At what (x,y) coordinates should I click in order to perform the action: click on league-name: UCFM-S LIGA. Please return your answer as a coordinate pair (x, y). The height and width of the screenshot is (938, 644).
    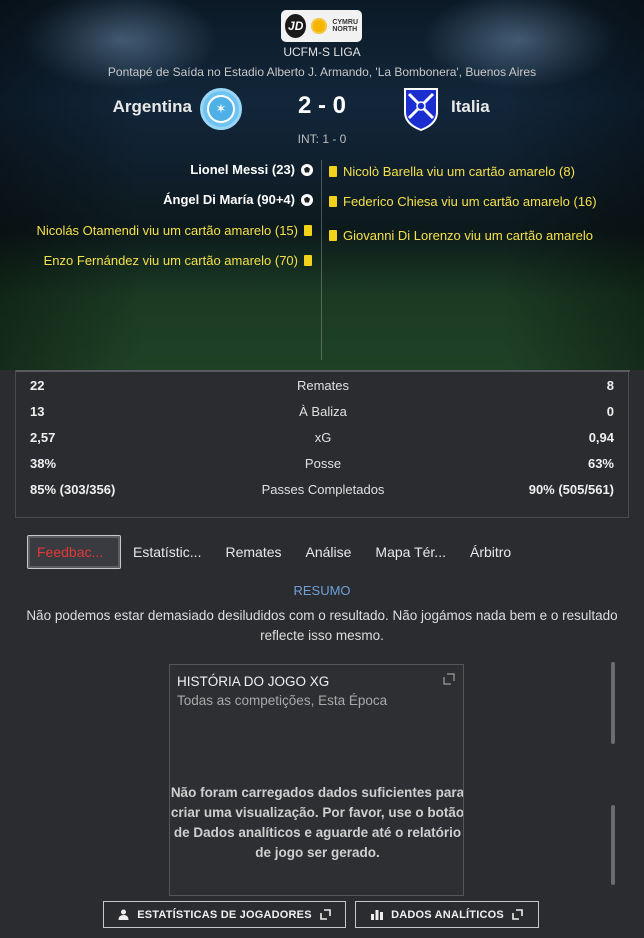
    Looking at the image, I should click on (322, 52).